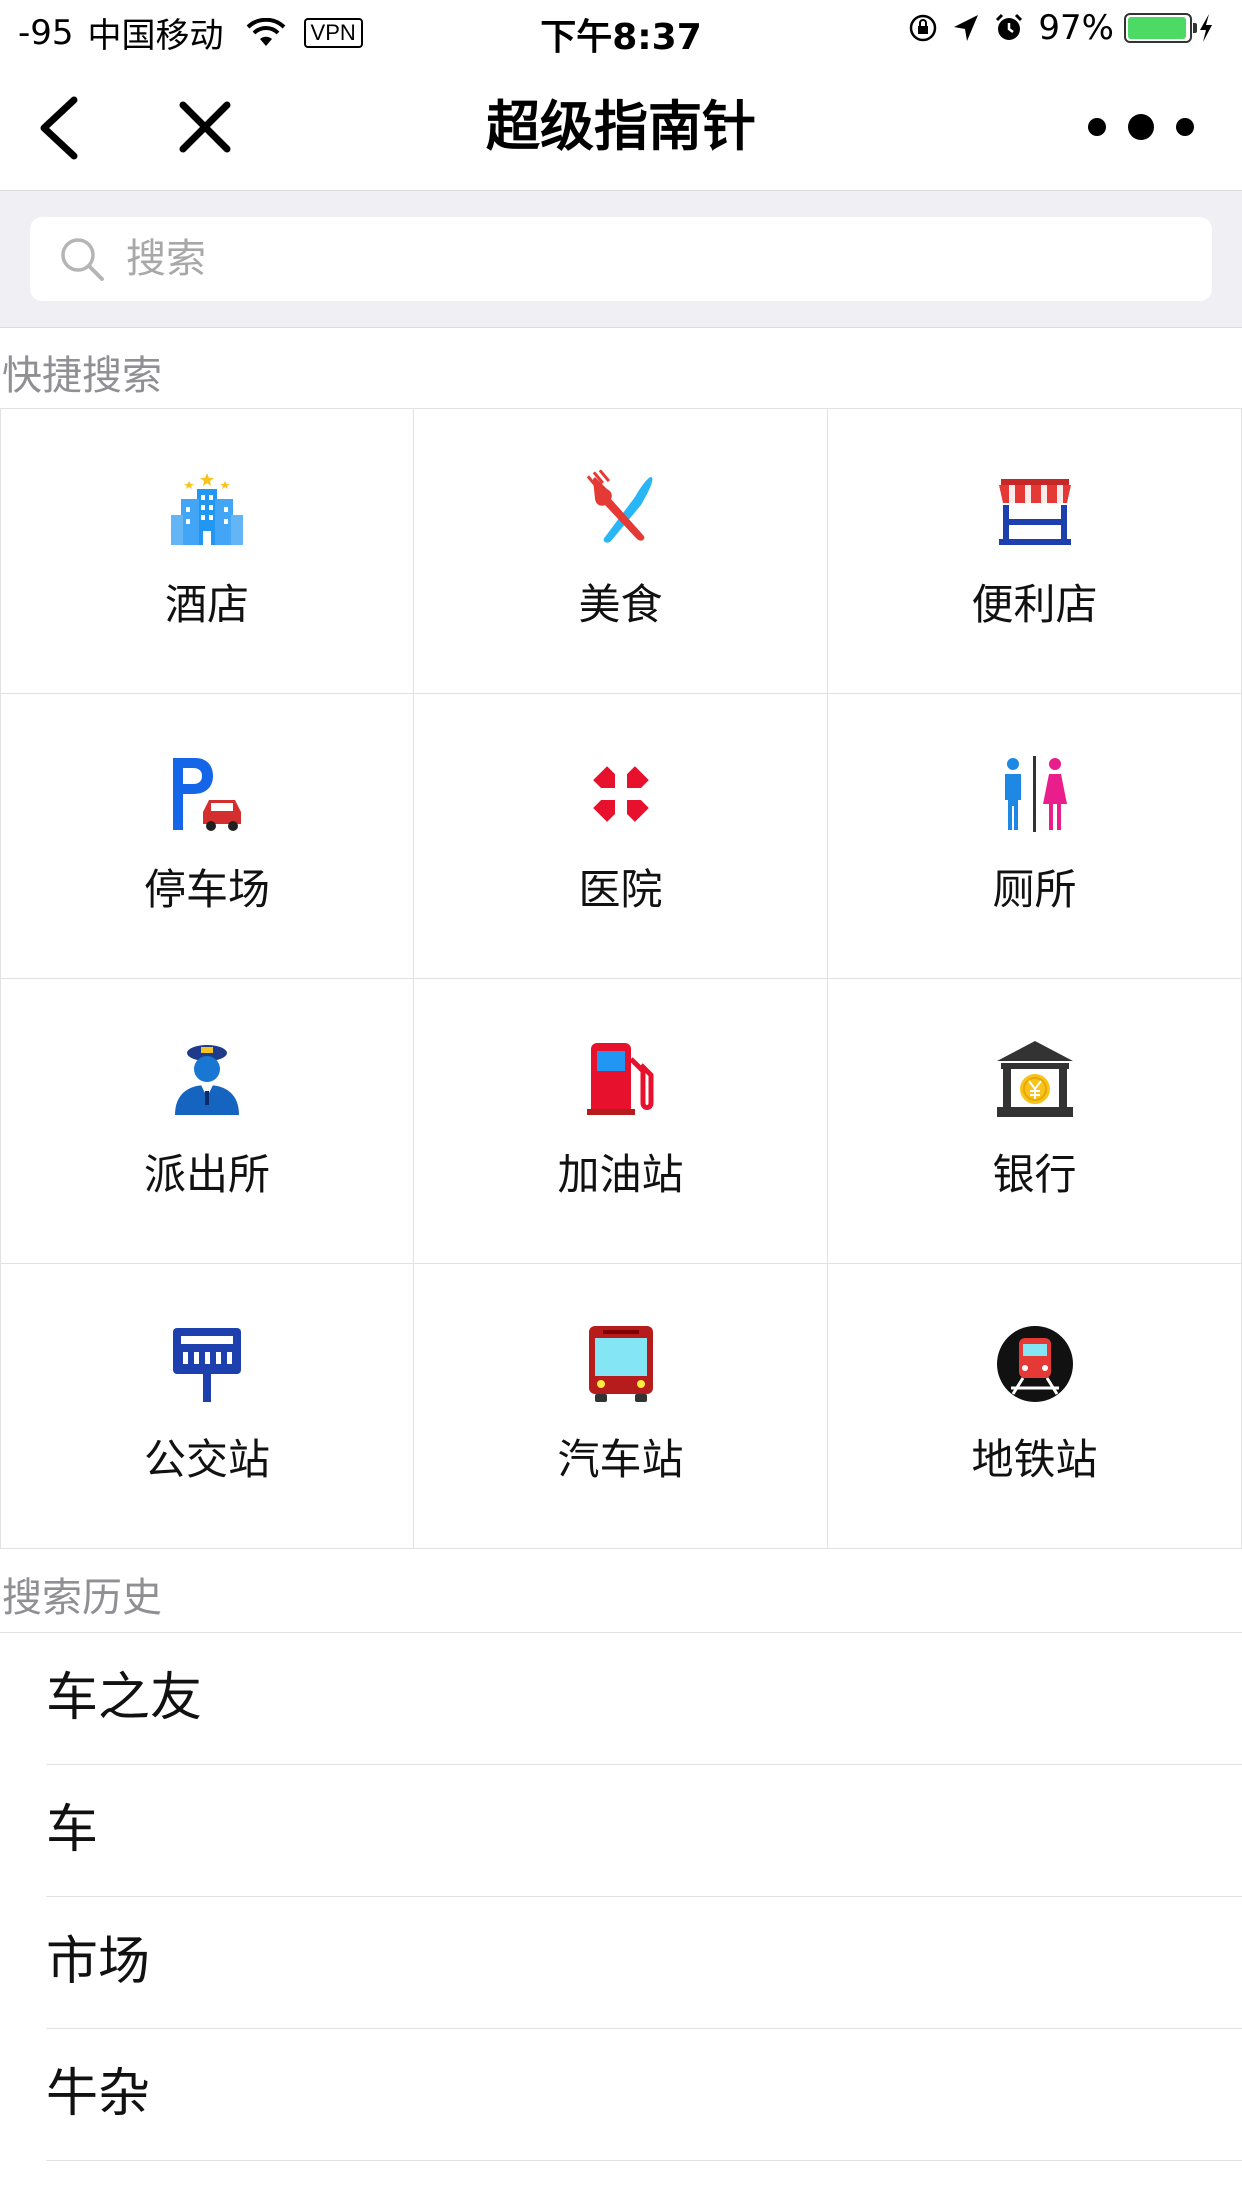 This screenshot has width=1242, height=2208. I want to click on quick-item-parking: 停车场, so click(207, 836).